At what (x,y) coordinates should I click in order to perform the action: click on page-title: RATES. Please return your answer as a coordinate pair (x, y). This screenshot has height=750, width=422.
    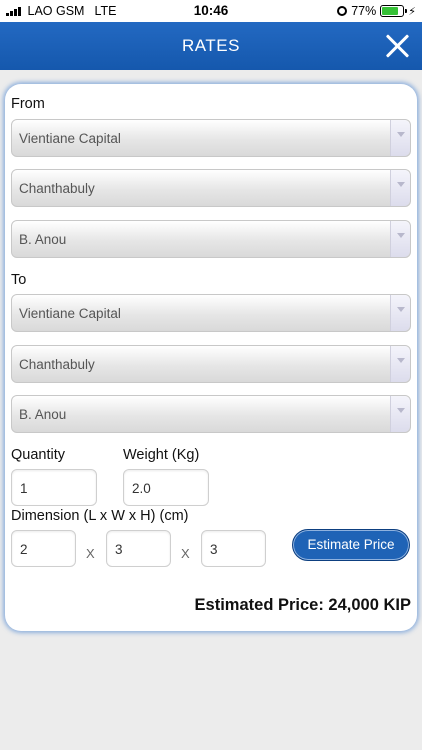
    Looking at the image, I should click on (211, 45).